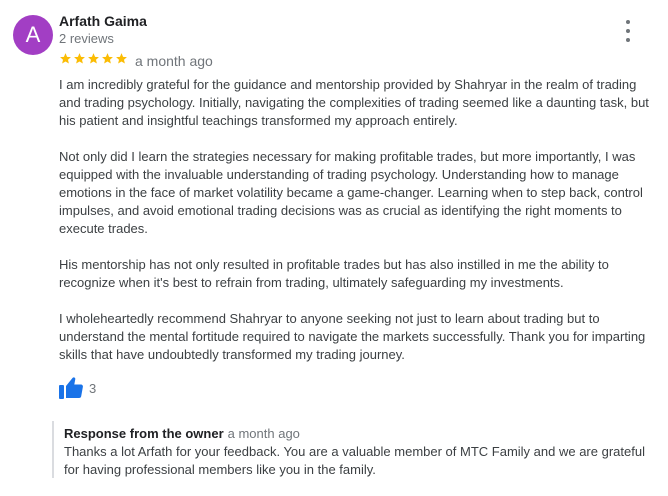 The image size is (668, 496). I want to click on avatar: A, so click(33, 35).